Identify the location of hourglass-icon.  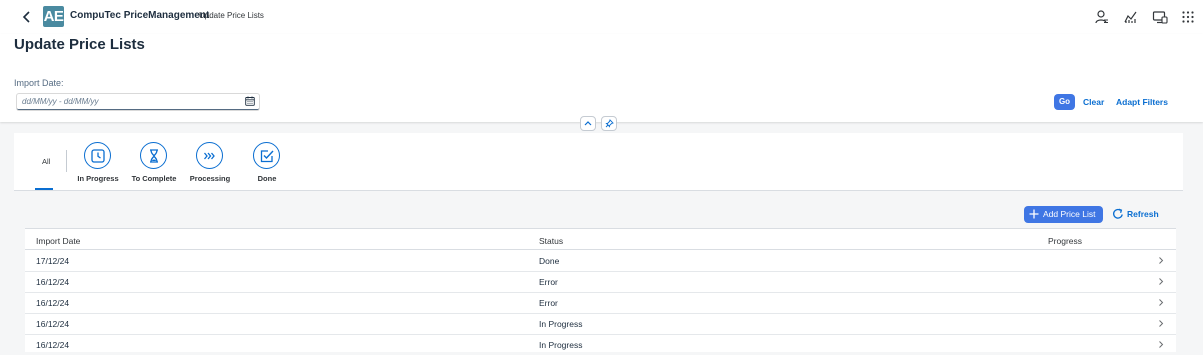
(154, 156).